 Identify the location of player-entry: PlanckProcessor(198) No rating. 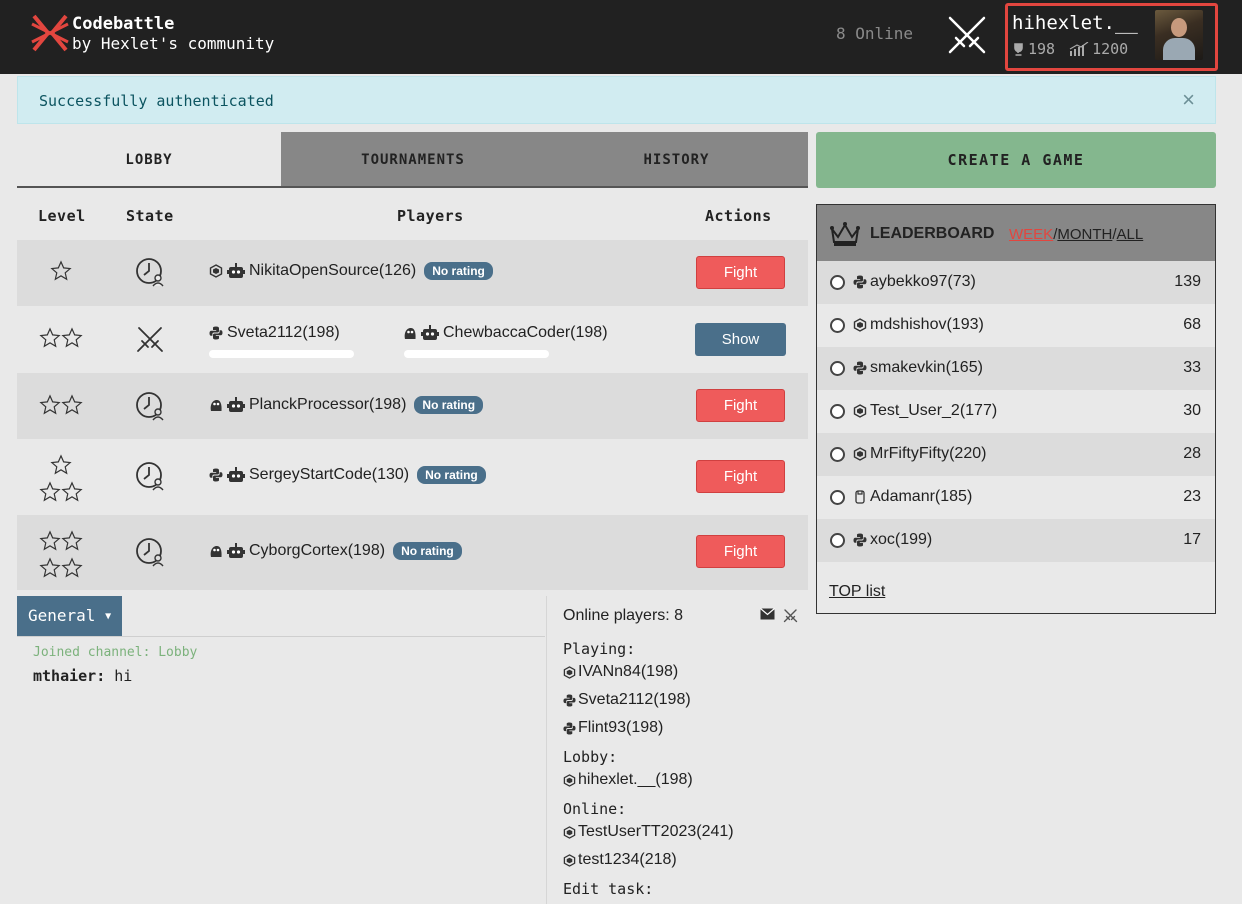
(346, 405).